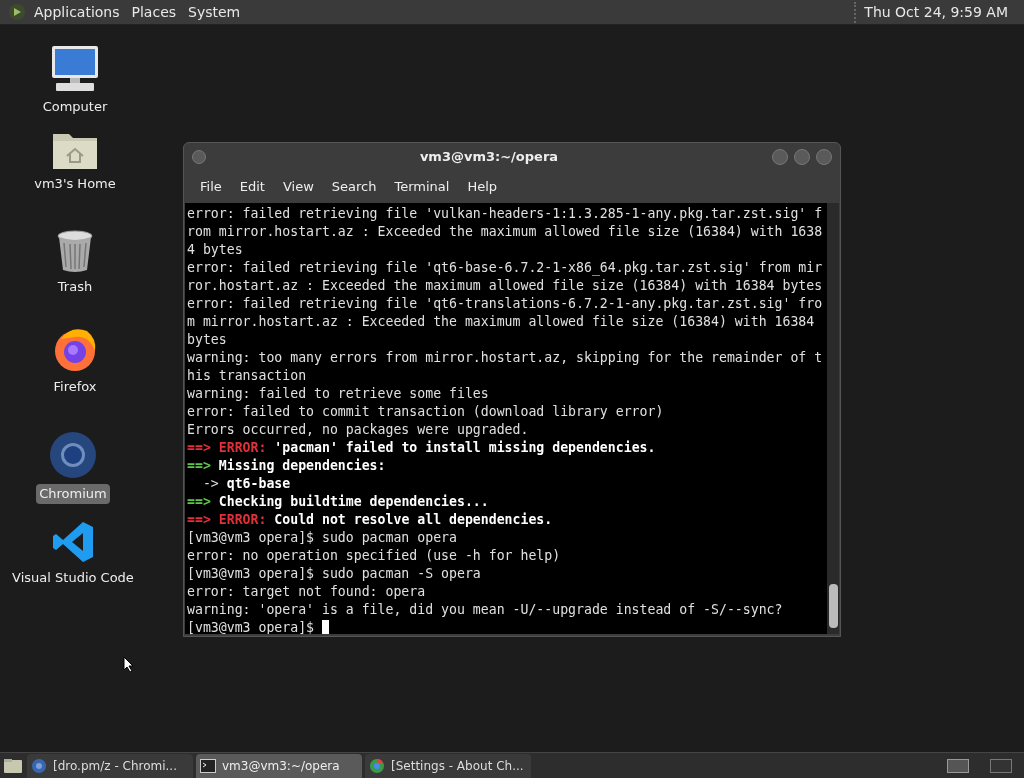  What do you see at coordinates (251, 626) in the screenshot?
I see `terminal-line: [vm3@vm3 opera]$` at bounding box center [251, 626].